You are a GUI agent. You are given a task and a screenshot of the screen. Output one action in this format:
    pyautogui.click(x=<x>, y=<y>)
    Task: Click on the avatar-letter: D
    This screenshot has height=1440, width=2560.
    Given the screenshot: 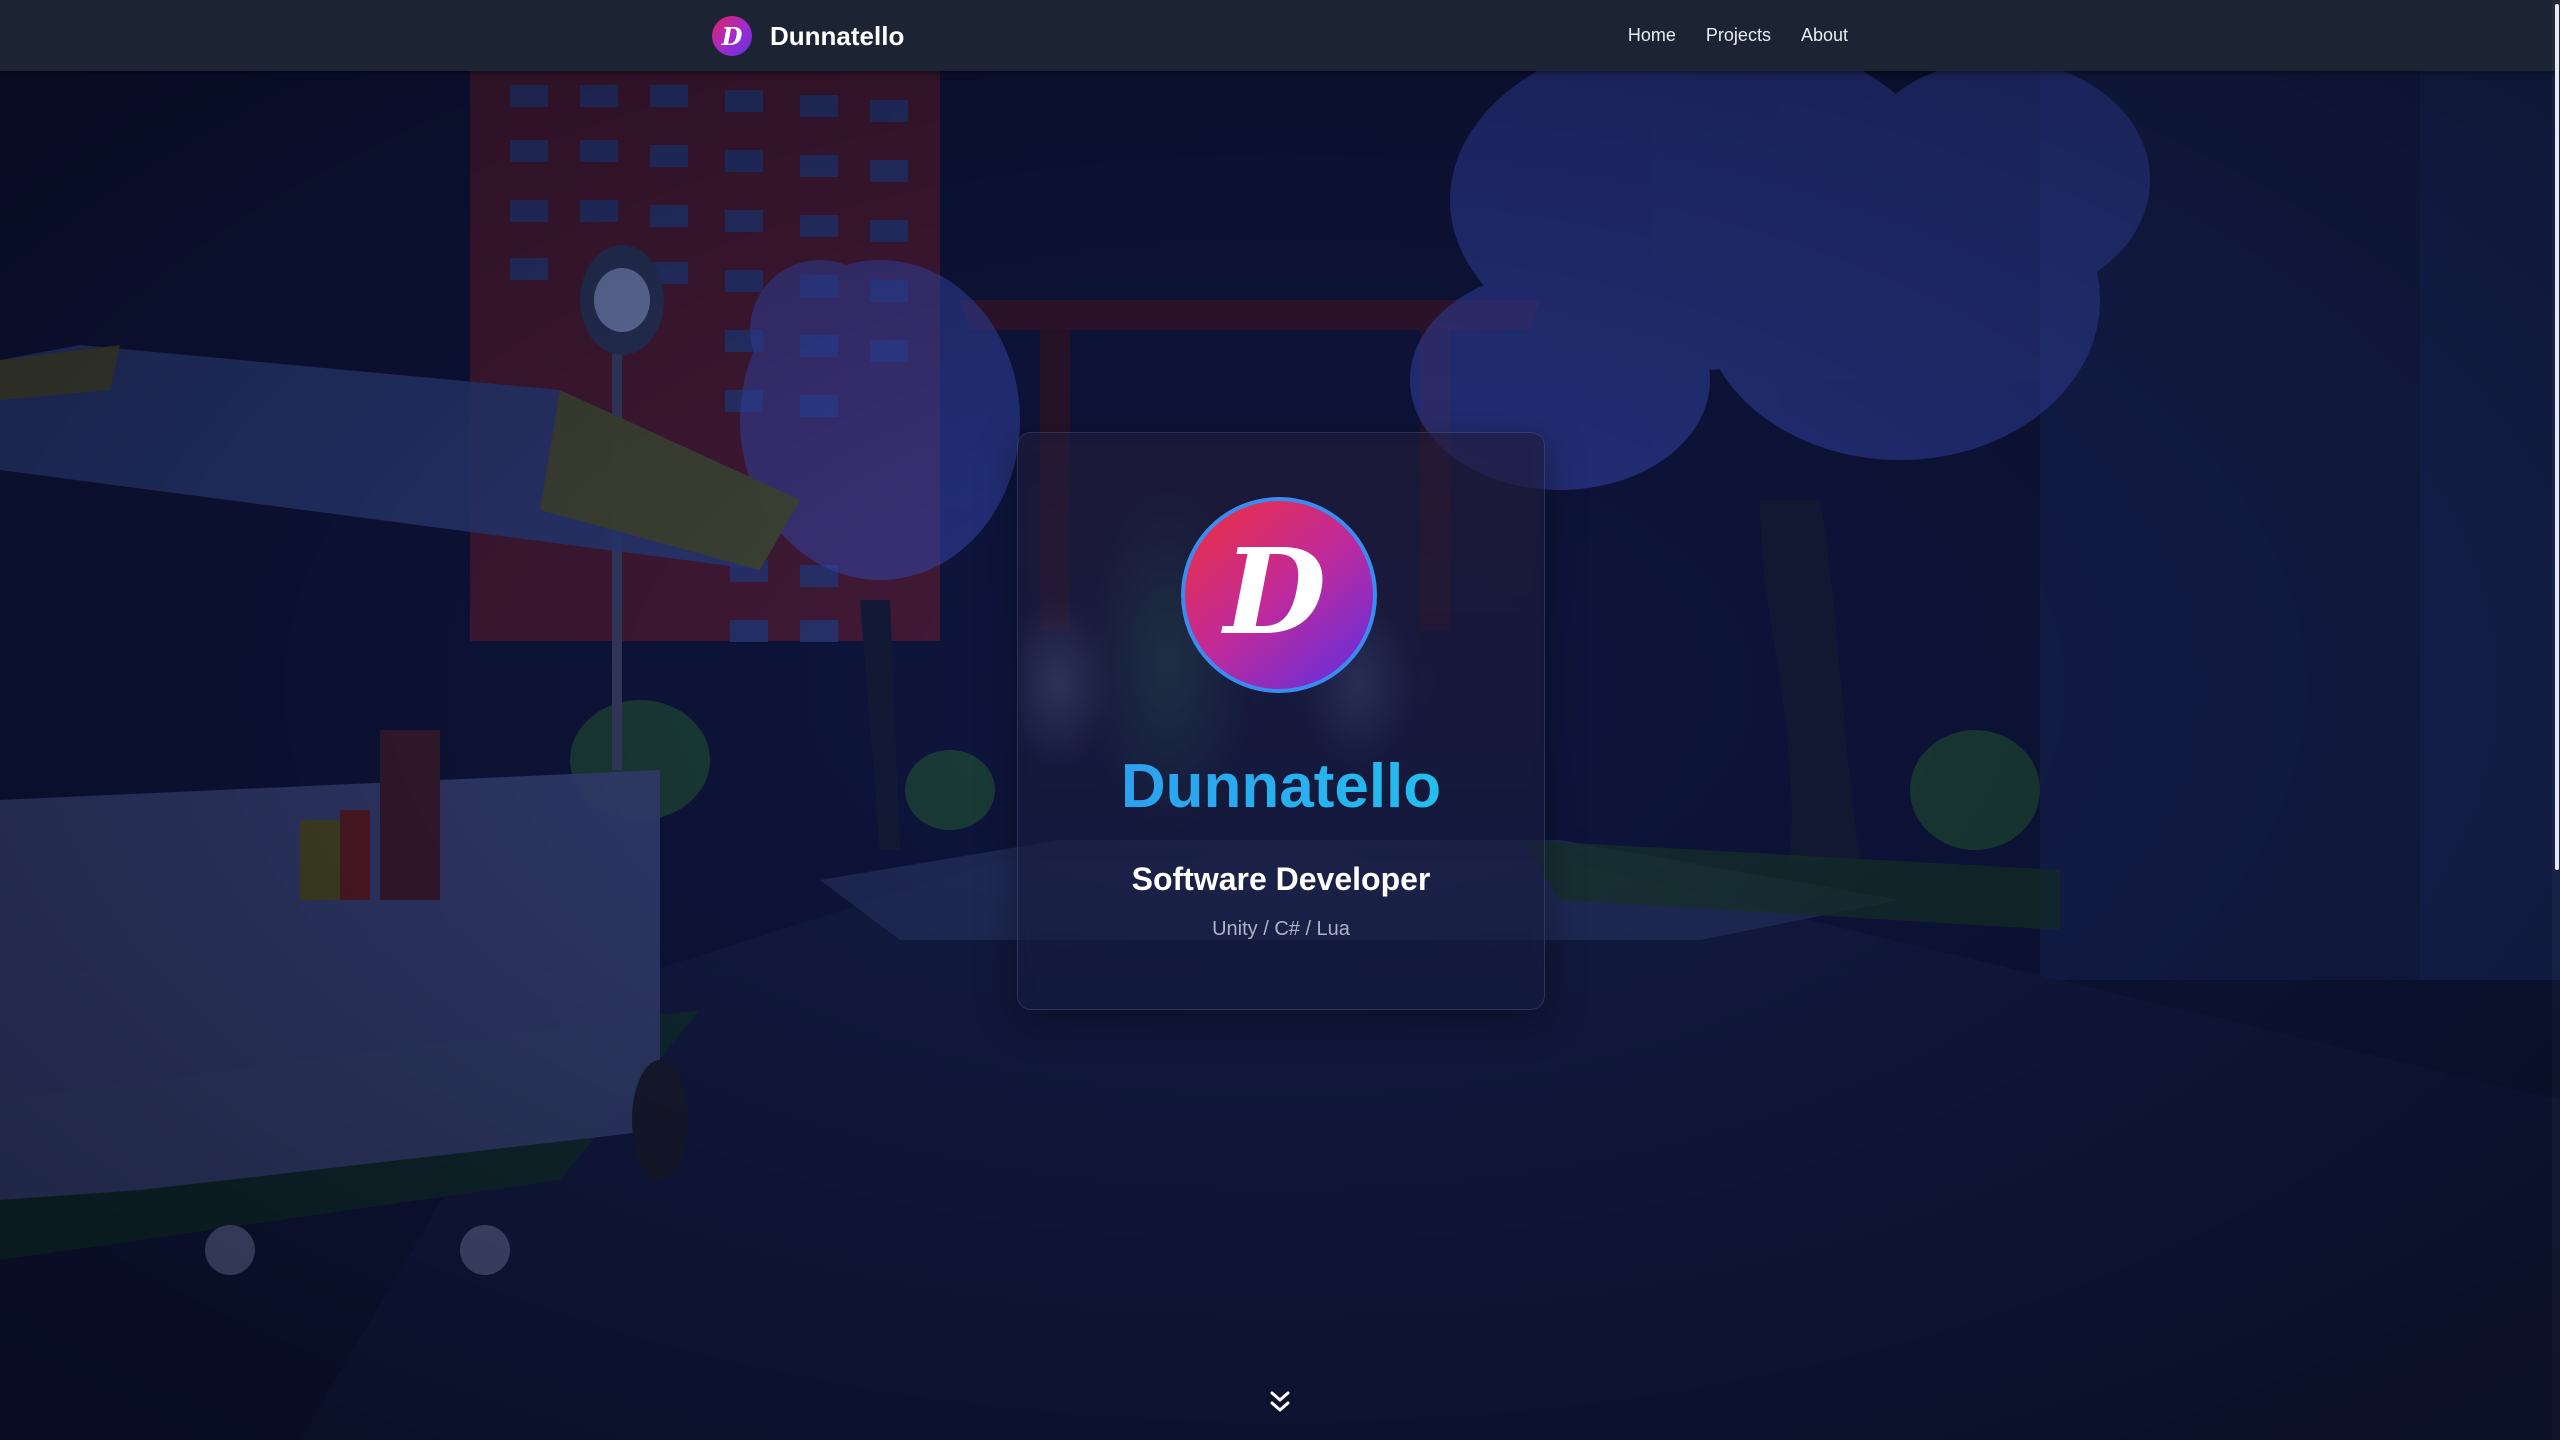 What is the action you would take?
    pyautogui.click(x=1275, y=591)
    